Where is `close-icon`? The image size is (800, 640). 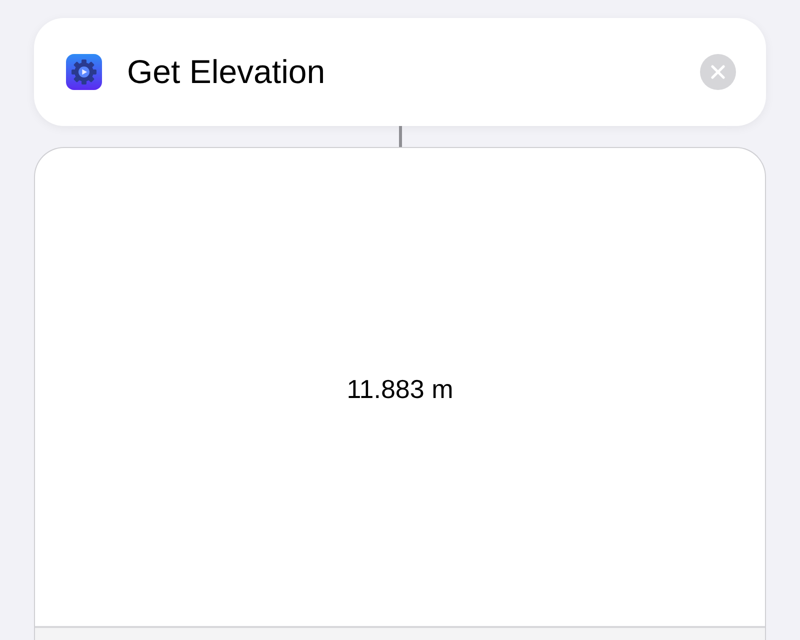
close-icon is located at coordinates (718, 72).